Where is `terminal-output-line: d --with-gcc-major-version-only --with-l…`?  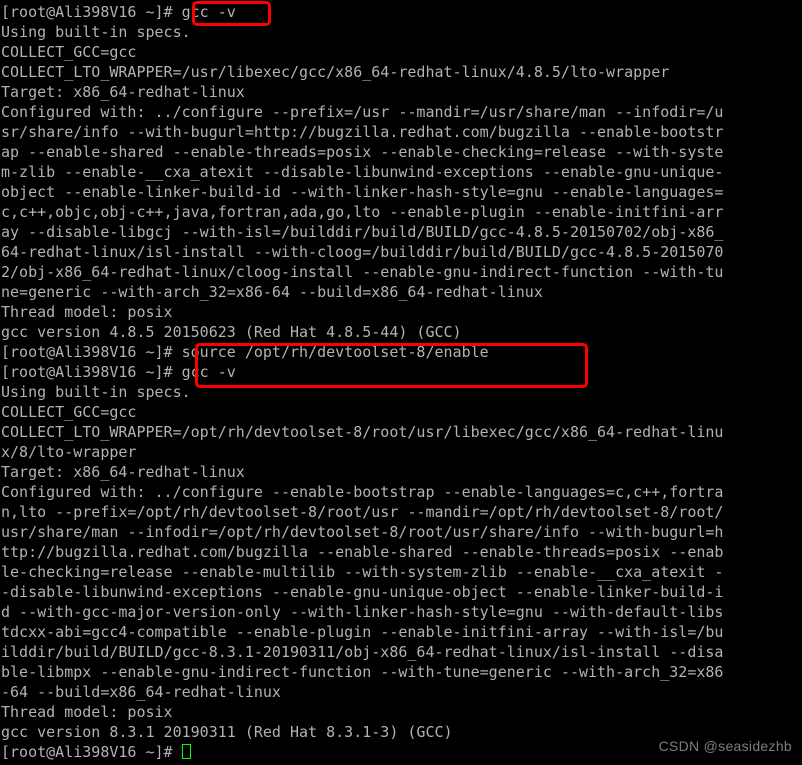
terminal-output-line: d --with-gcc-major-version-only --with-l… is located at coordinates (362, 612).